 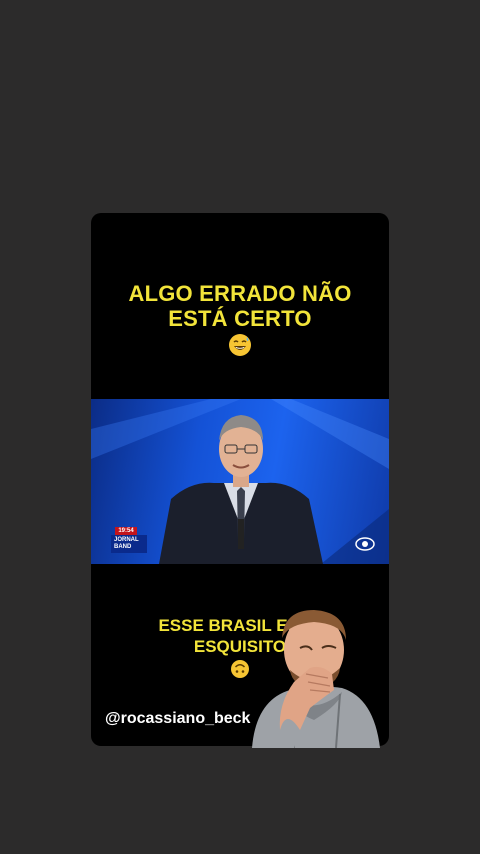 What do you see at coordinates (240, 669) in the screenshot?
I see `upside-down-face-emoji-icon` at bounding box center [240, 669].